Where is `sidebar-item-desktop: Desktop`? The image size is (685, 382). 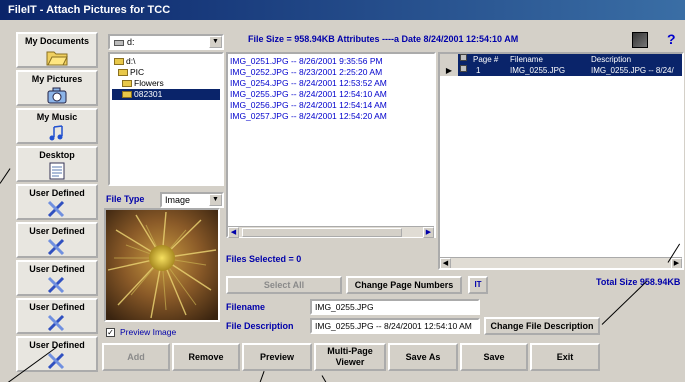 sidebar-item-desktop: Desktop is located at coordinates (57, 164).